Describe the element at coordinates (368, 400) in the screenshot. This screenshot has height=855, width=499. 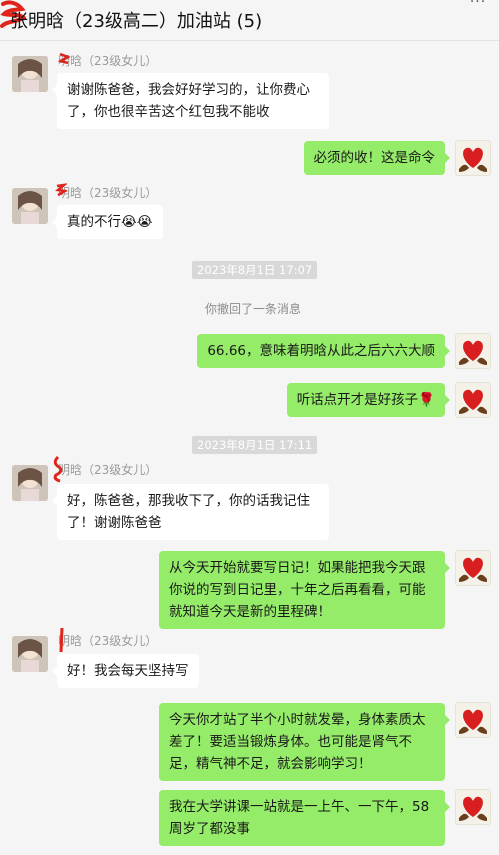
I see `message-bubble-out: 听话点开才是好孩子🌹` at that location.